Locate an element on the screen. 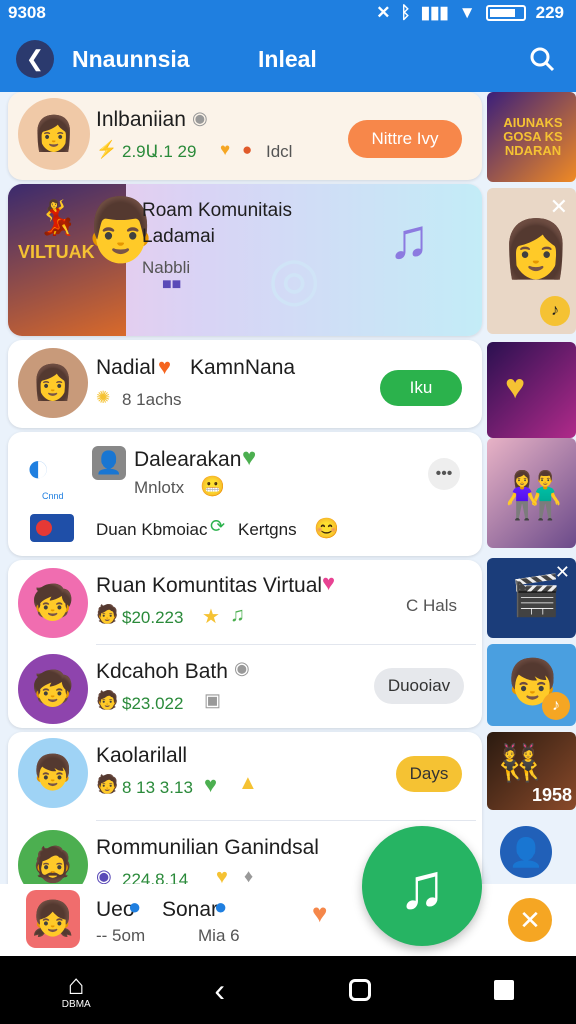 This screenshot has height=1024, width=576. woman-avatar-icon: 👩 is located at coordinates (53, 383).